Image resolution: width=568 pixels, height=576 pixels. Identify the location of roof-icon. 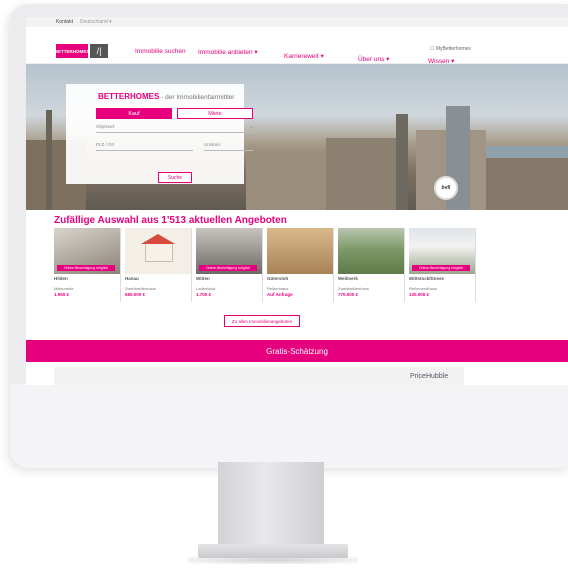
(158, 239).